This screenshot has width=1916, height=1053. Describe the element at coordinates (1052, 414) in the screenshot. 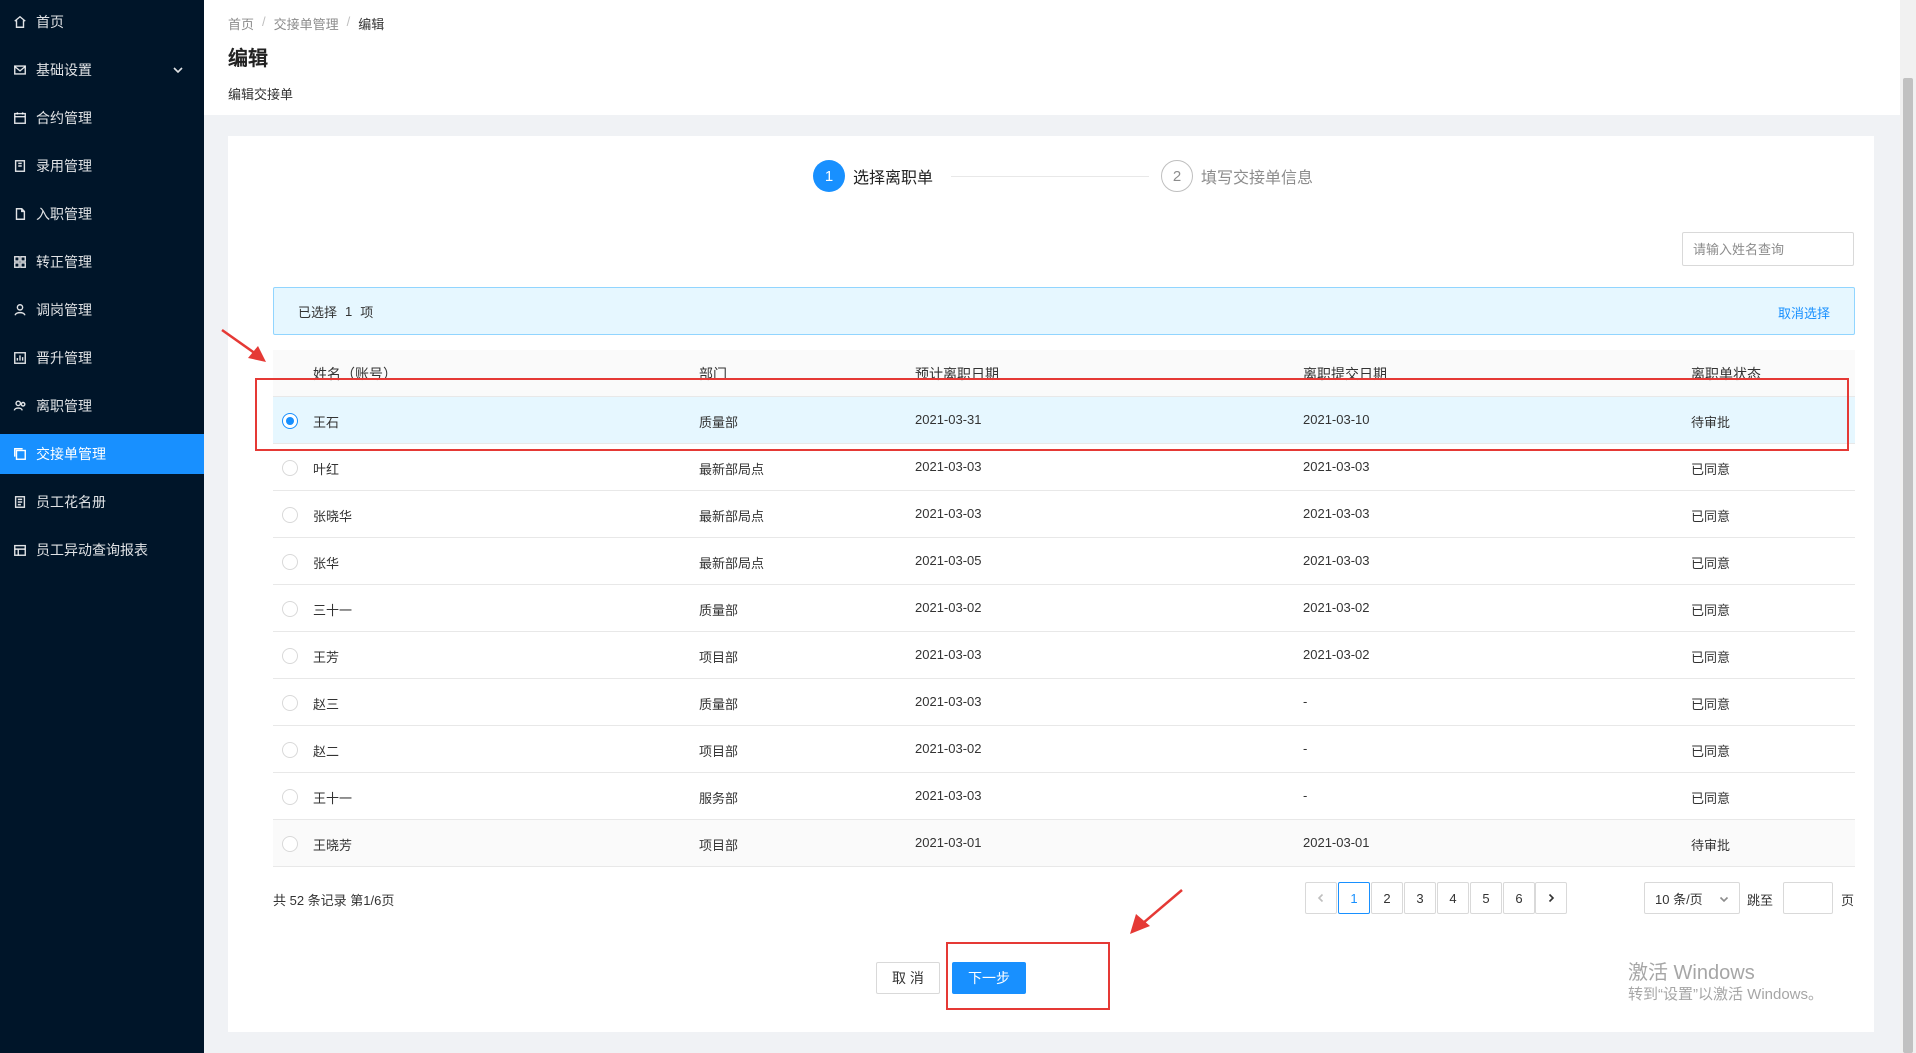

I see `annotation-highlight-selected-row` at that location.